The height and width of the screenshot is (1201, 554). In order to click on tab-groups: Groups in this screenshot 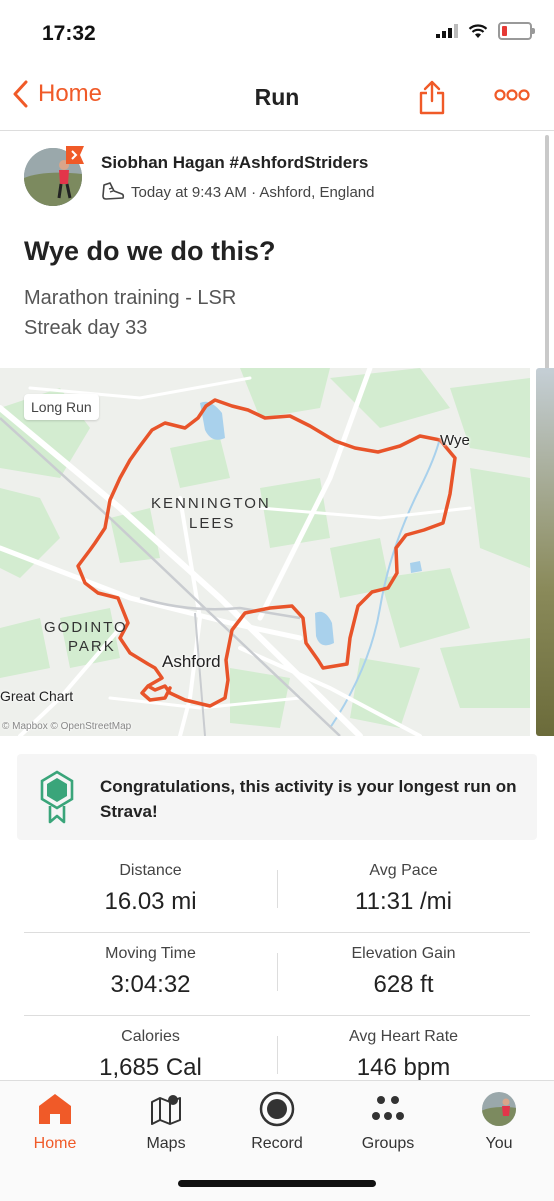, I will do `click(388, 1121)`.